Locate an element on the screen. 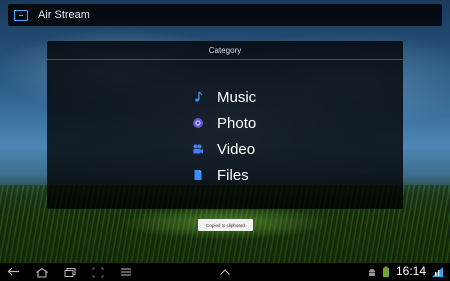  screenshot-icon is located at coordinates (98, 272).